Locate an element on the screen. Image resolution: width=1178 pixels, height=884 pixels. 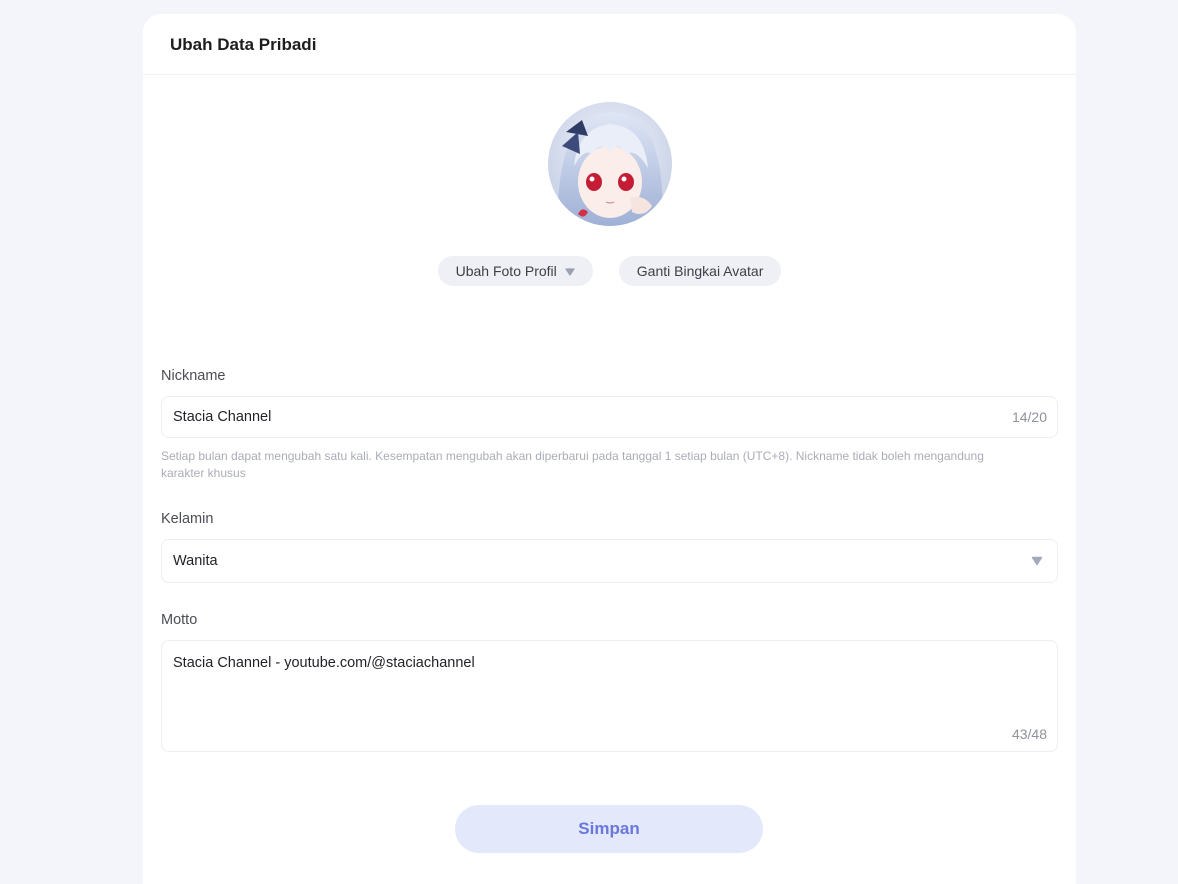
save-button: Simpan is located at coordinates (609, 829).